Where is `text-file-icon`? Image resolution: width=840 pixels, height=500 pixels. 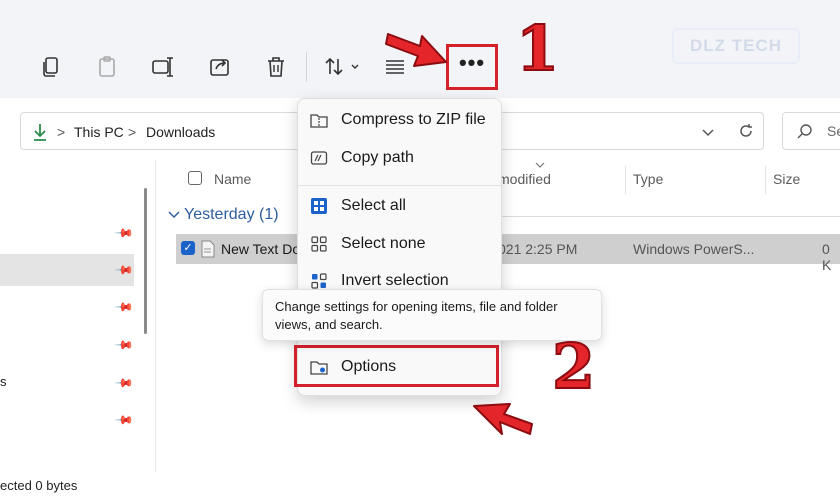 text-file-icon is located at coordinates (208, 249).